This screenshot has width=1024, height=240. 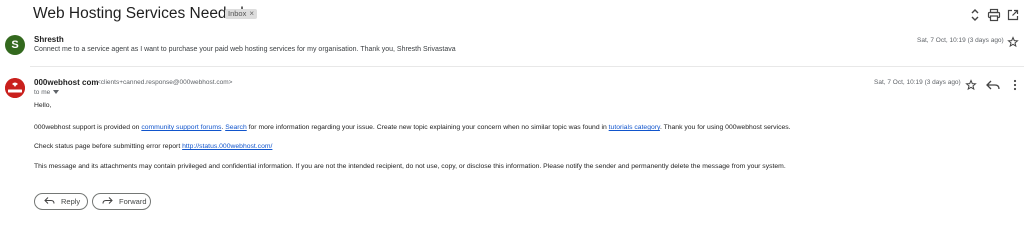 I want to click on community-forums-link: community support forums, so click(x=181, y=127).